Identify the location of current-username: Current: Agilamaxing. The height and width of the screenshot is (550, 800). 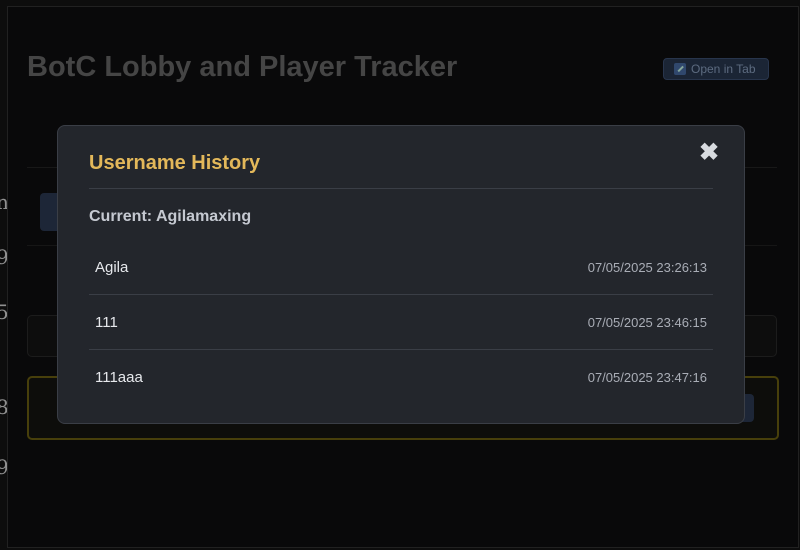
(170, 216).